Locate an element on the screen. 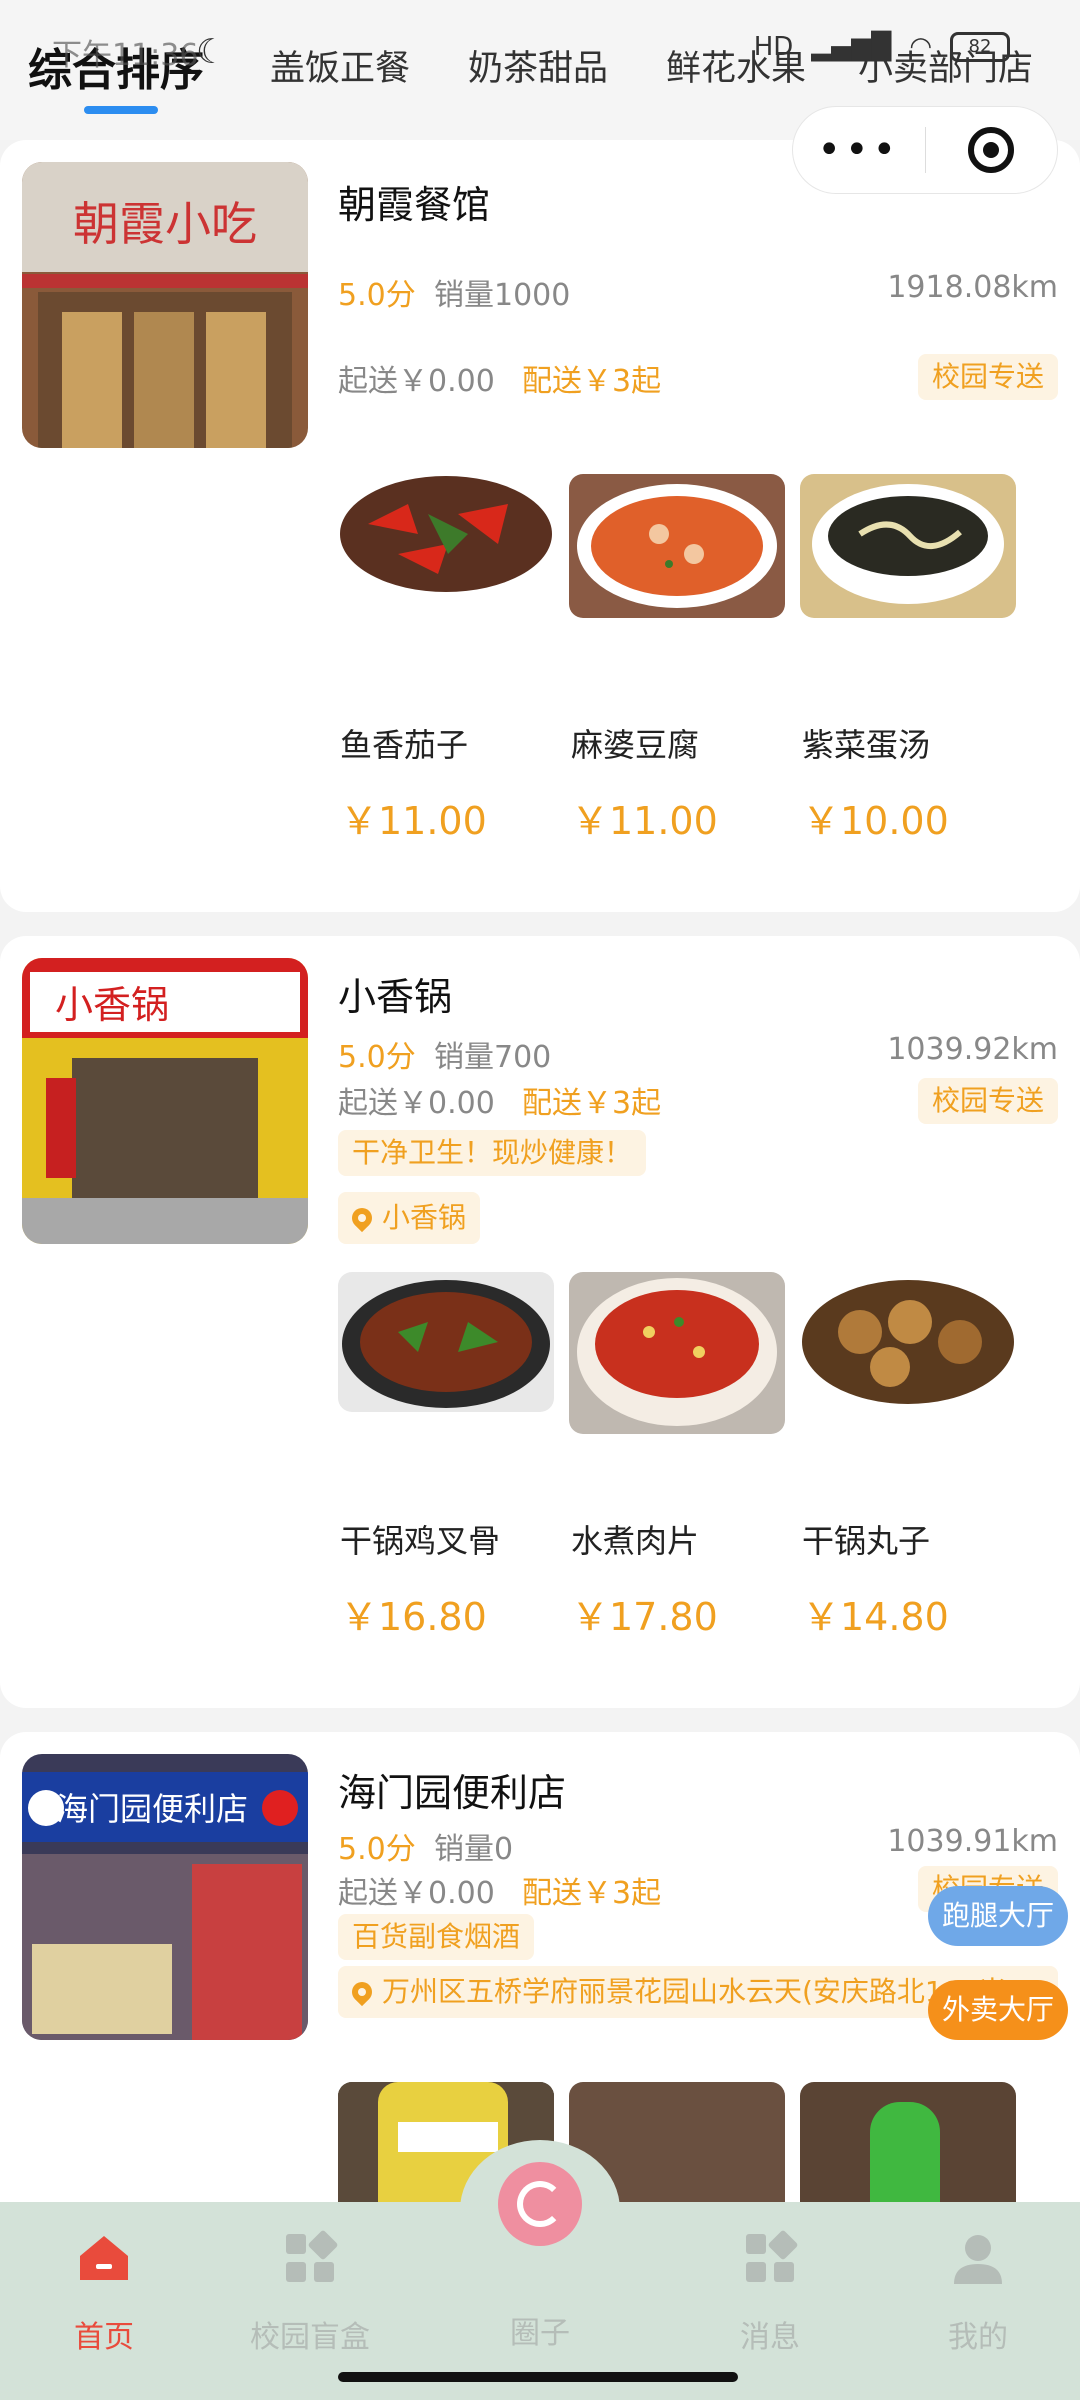 The width and height of the screenshot is (1080, 2400). dish-name: 水煮肉片 is located at coordinates (635, 1541).